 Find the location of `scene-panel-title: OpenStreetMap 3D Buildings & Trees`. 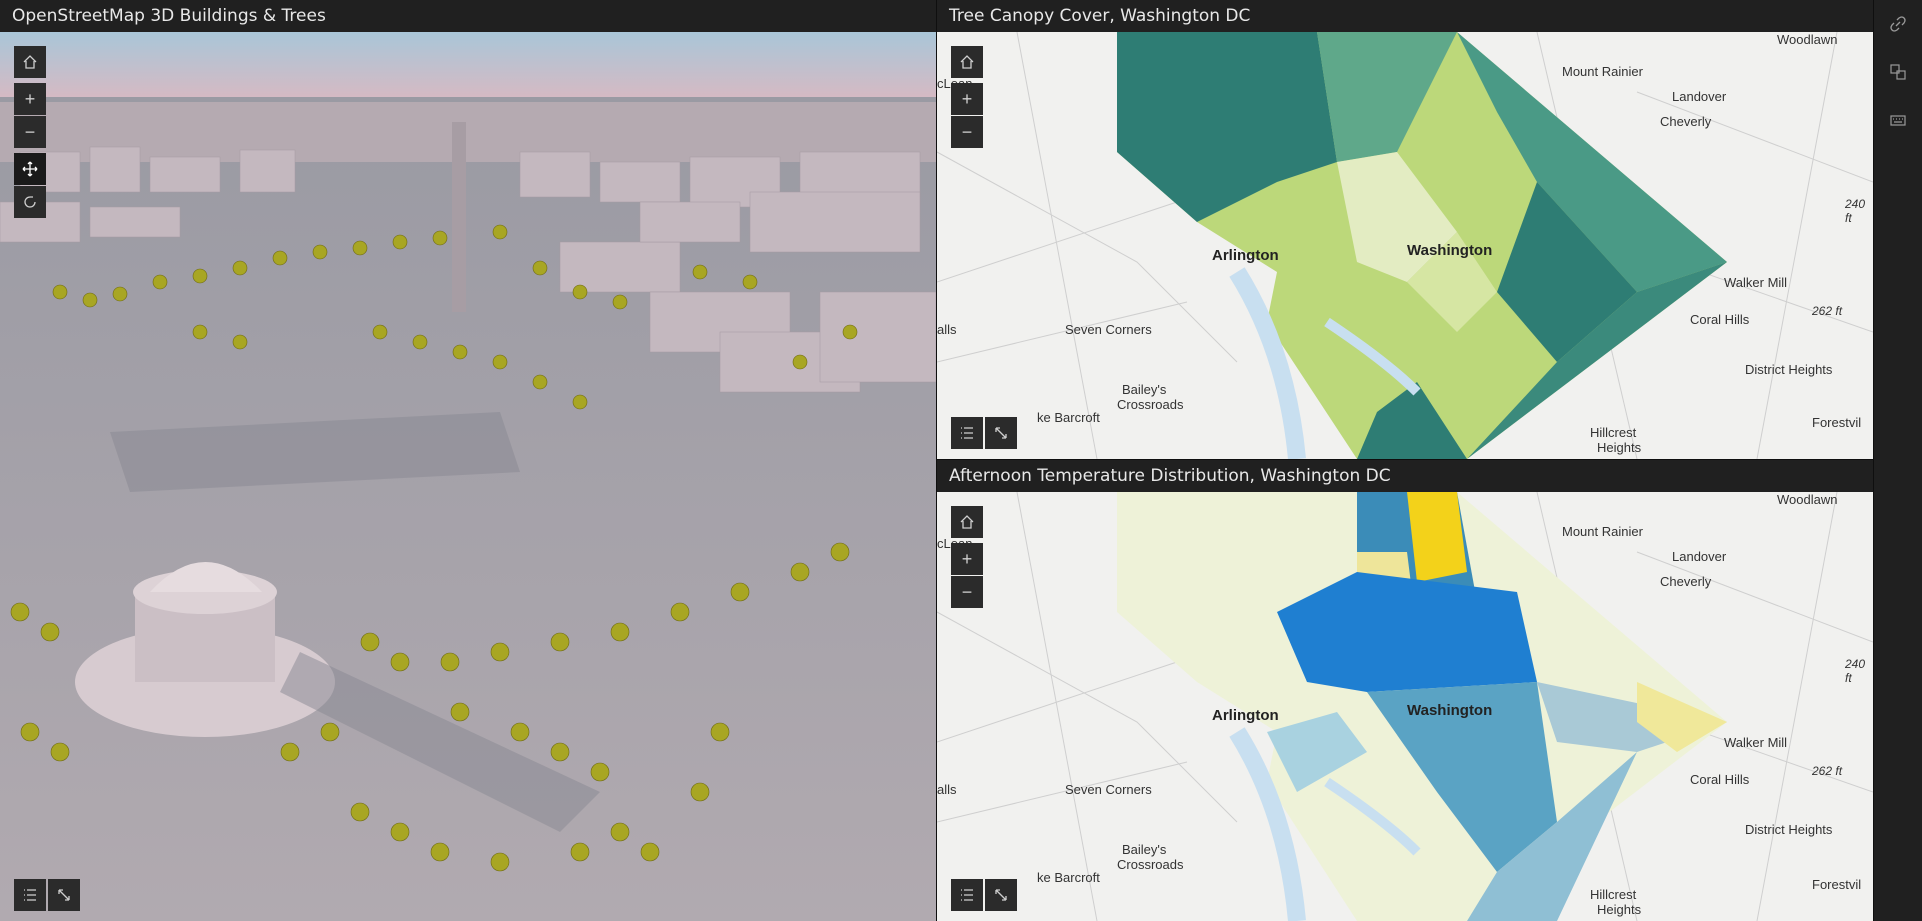

scene-panel-title: OpenStreetMap 3D Buildings & Trees is located at coordinates (468, 16).